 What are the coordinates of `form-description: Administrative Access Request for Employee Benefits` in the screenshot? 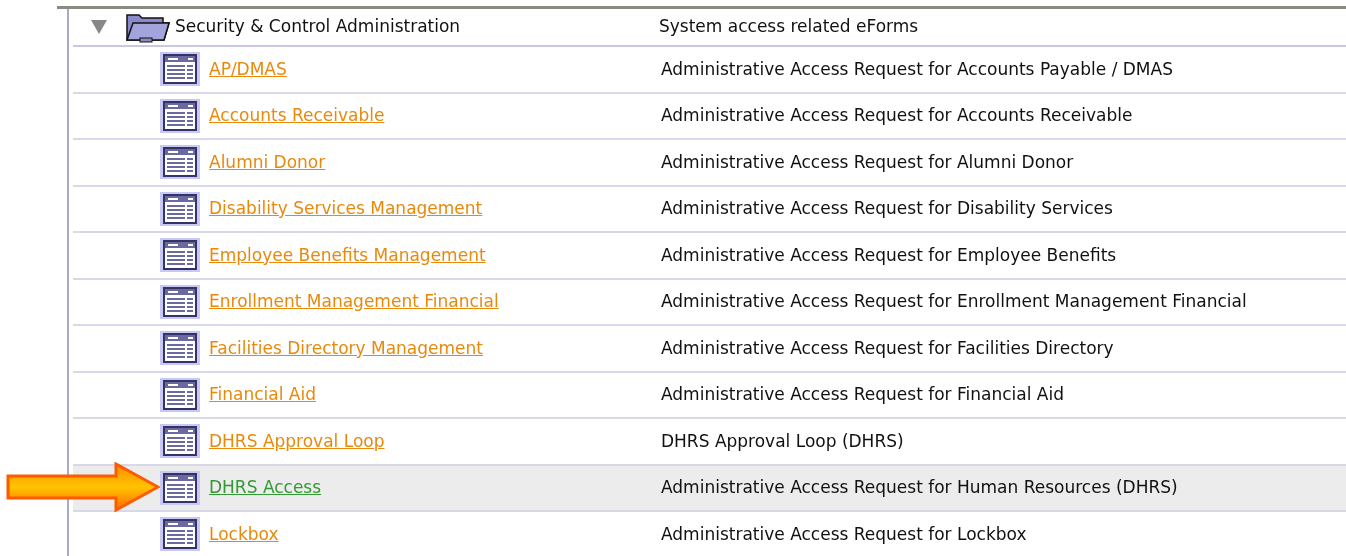 It's located at (889, 255).